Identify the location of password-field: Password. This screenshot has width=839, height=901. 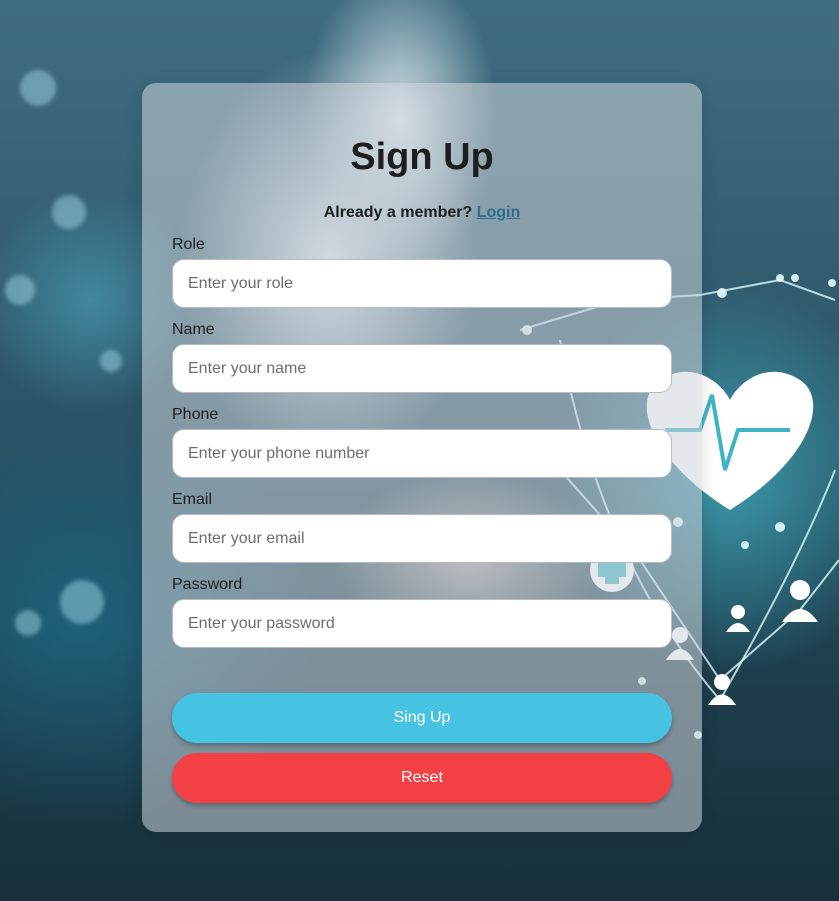
(422, 611).